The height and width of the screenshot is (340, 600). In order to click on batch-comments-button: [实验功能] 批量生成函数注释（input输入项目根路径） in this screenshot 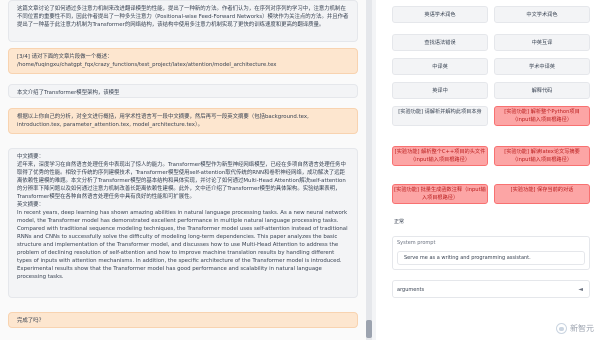, I will do `click(440, 194)`.